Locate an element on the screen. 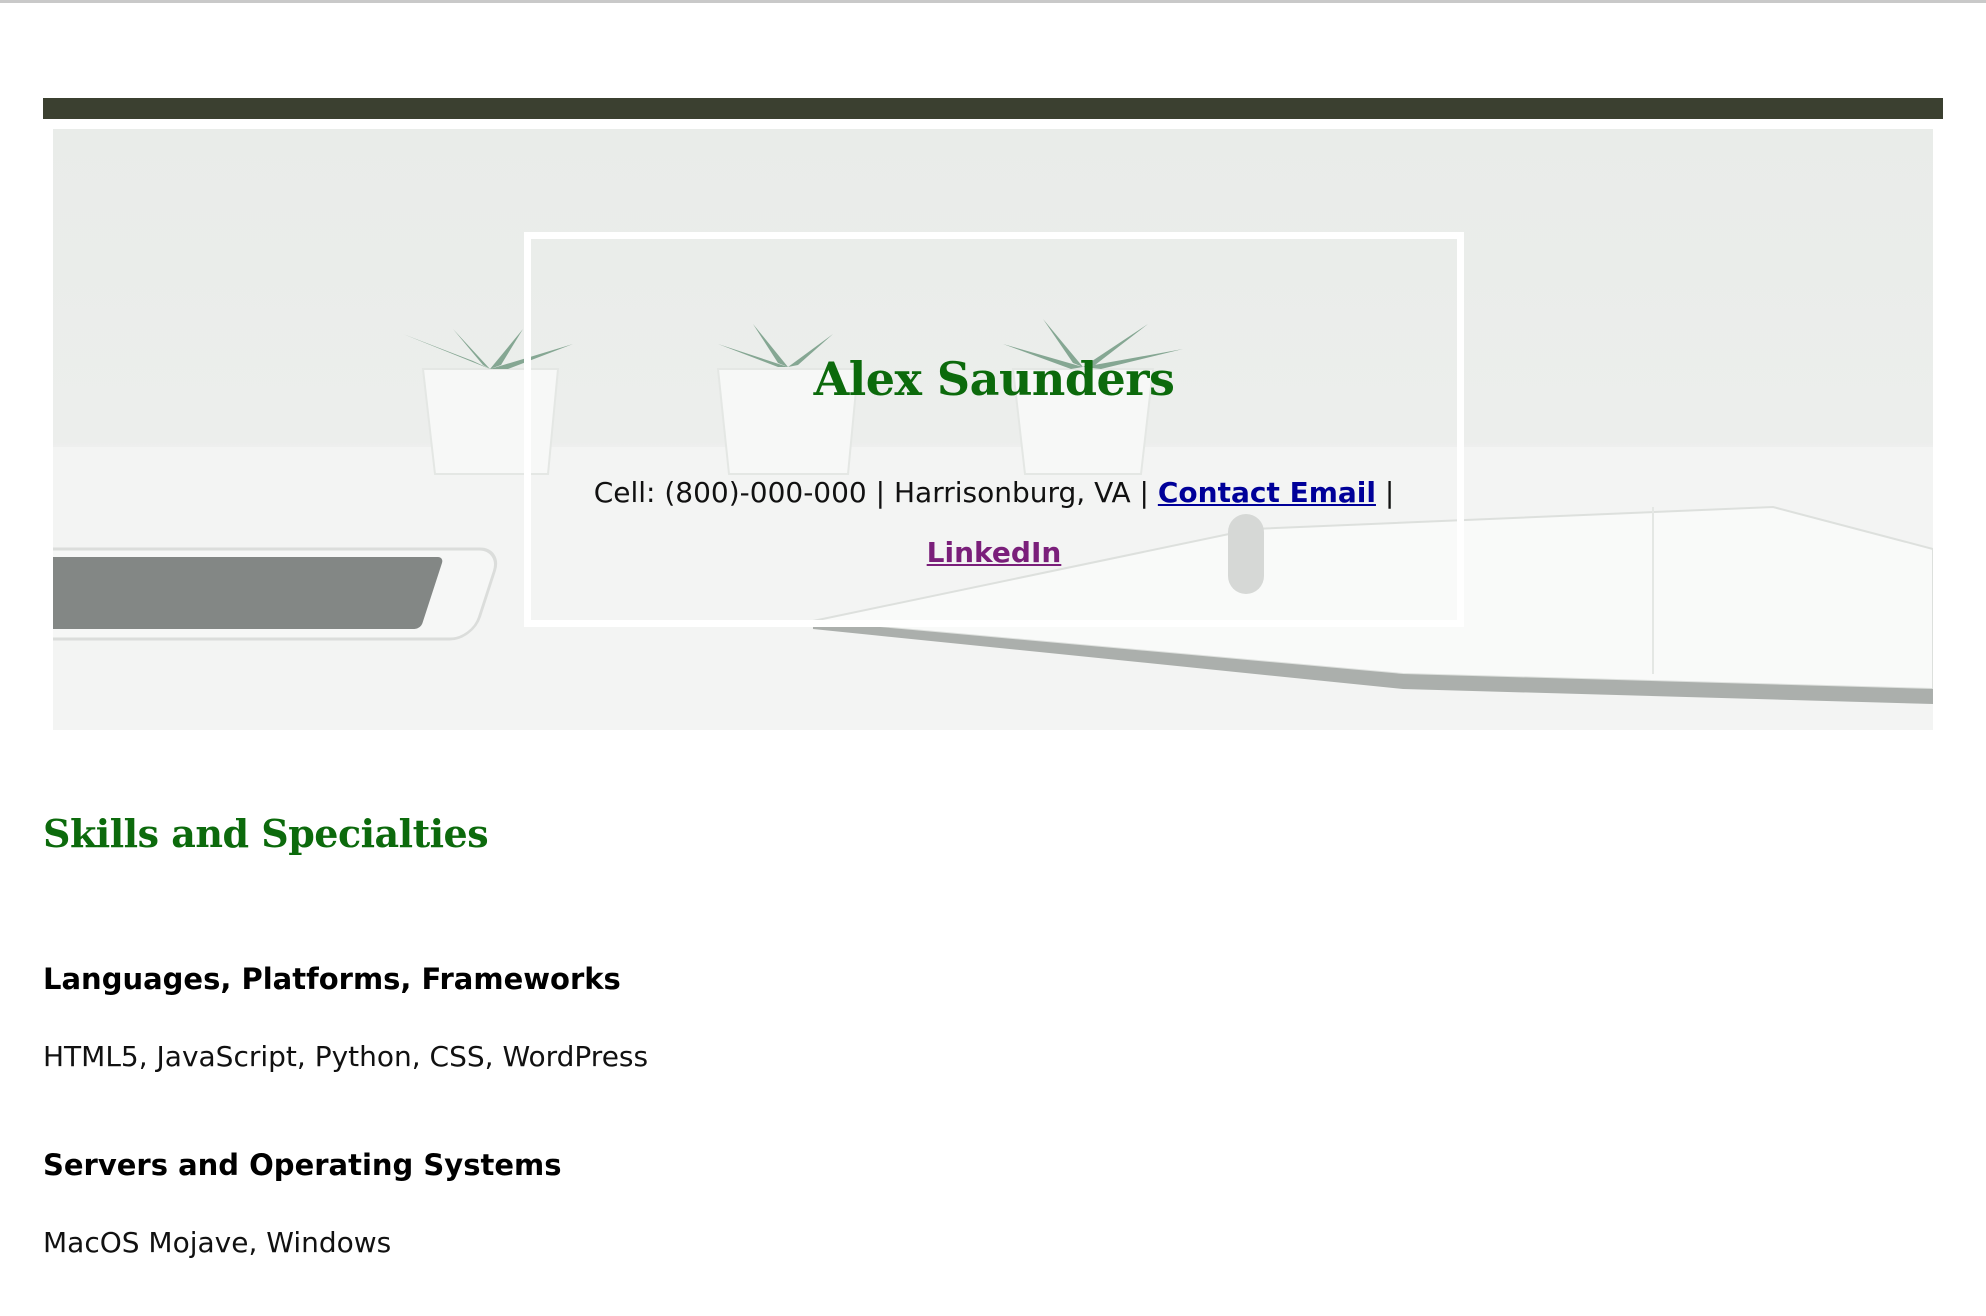 The width and height of the screenshot is (1986, 1316). page-title: Alex Saunders is located at coordinates (994, 379).